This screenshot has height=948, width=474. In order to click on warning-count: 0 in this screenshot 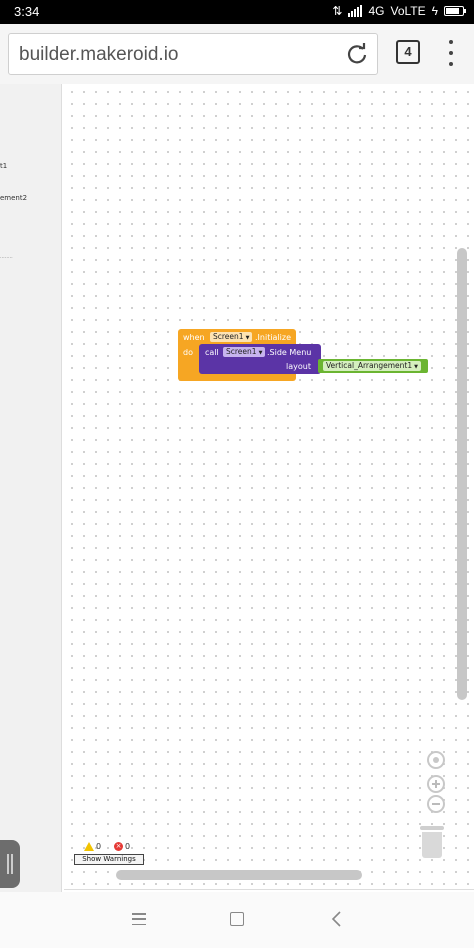, I will do `click(92, 846)`.